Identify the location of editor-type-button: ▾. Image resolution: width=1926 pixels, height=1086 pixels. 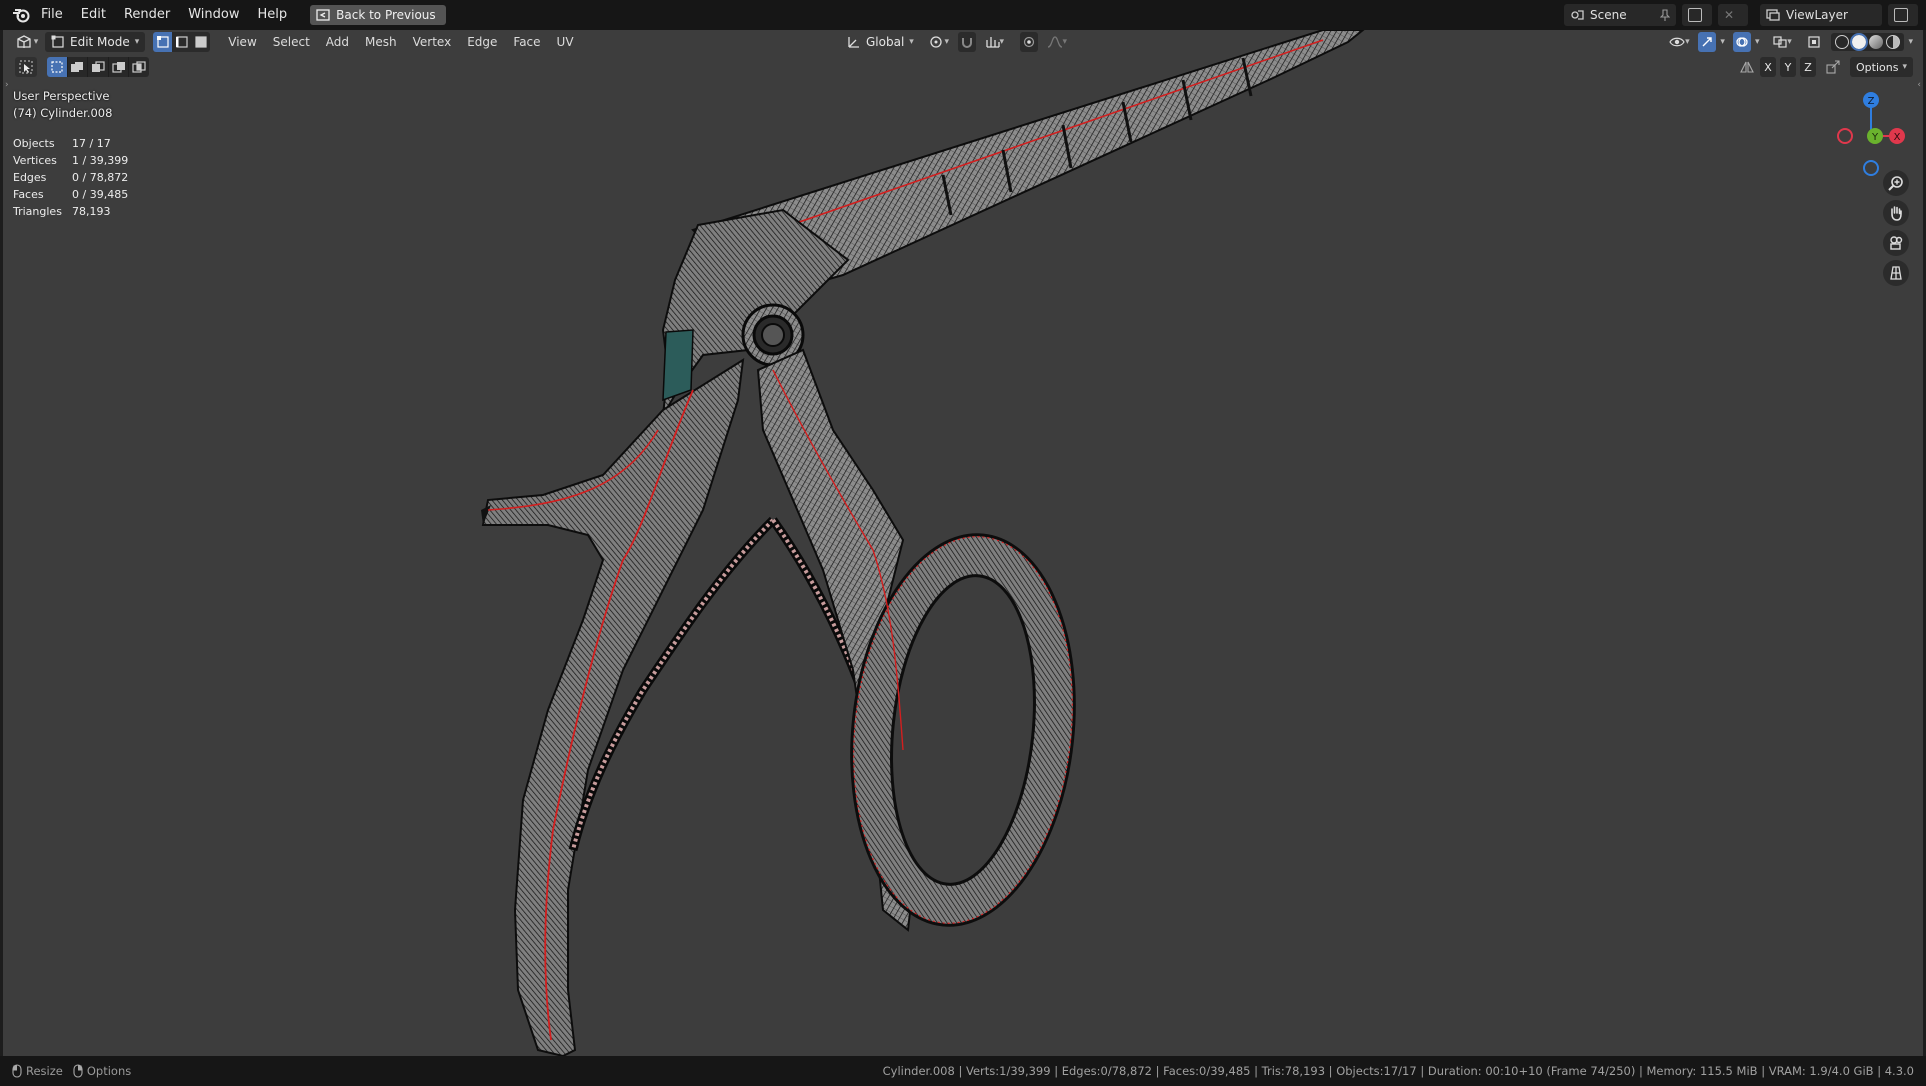
(27, 42).